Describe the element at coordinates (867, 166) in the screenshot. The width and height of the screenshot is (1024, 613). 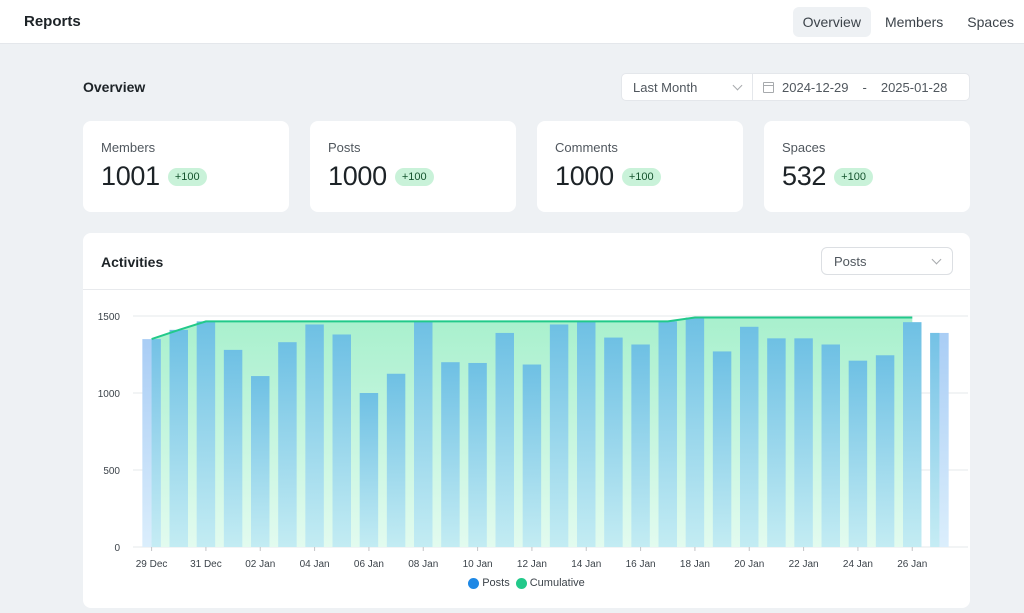
I see `stat-card-spaces: Spaces 532 +100` at that location.